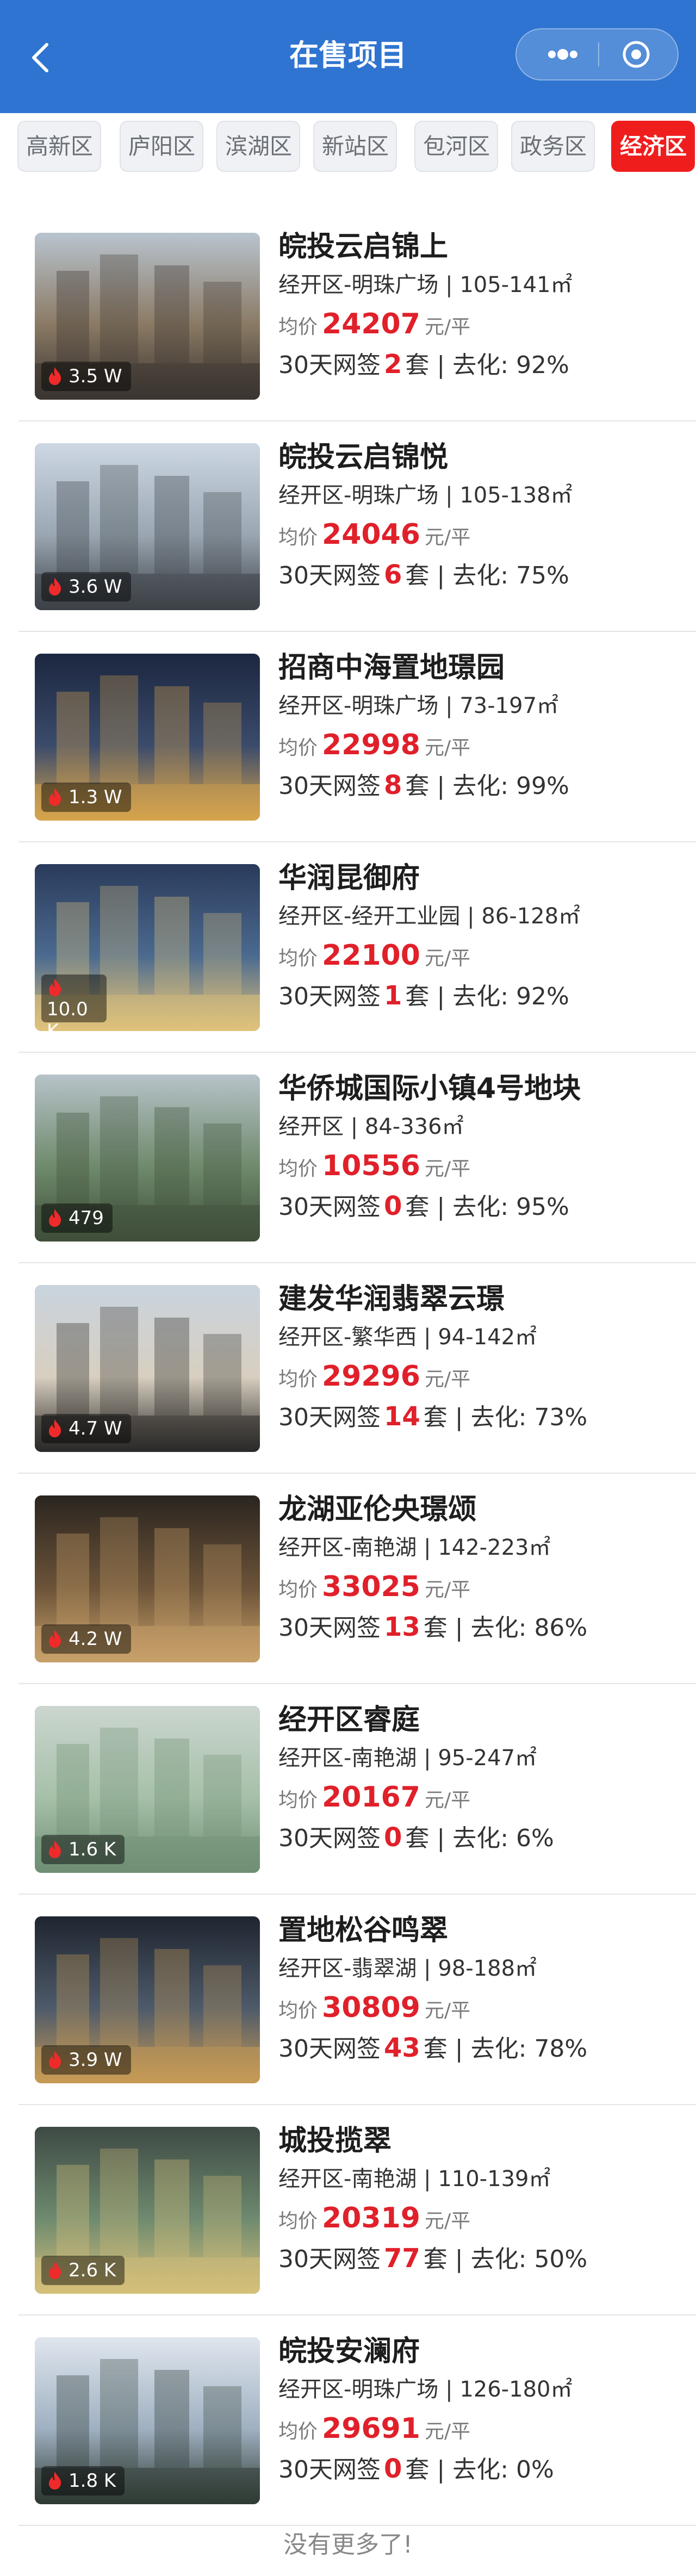 Image resolution: width=696 pixels, height=2576 pixels. What do you see at coordinates (402, 2258) in the screenshot?
I see `sales-count: 77` at bounding box center [402, 2258].